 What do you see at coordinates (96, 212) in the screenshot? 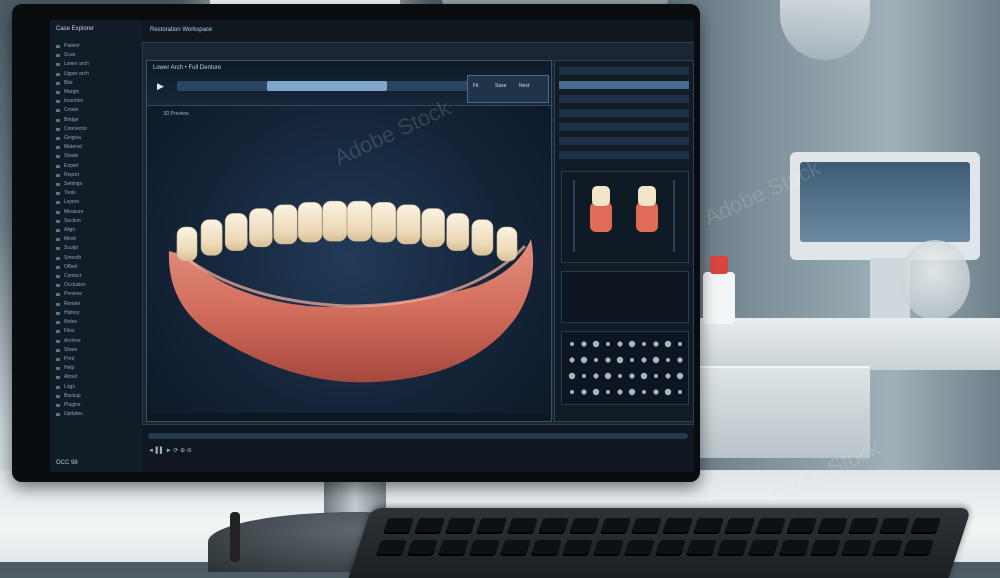
I see `case-tree-item: Measure` at bounding box center [96, 212].